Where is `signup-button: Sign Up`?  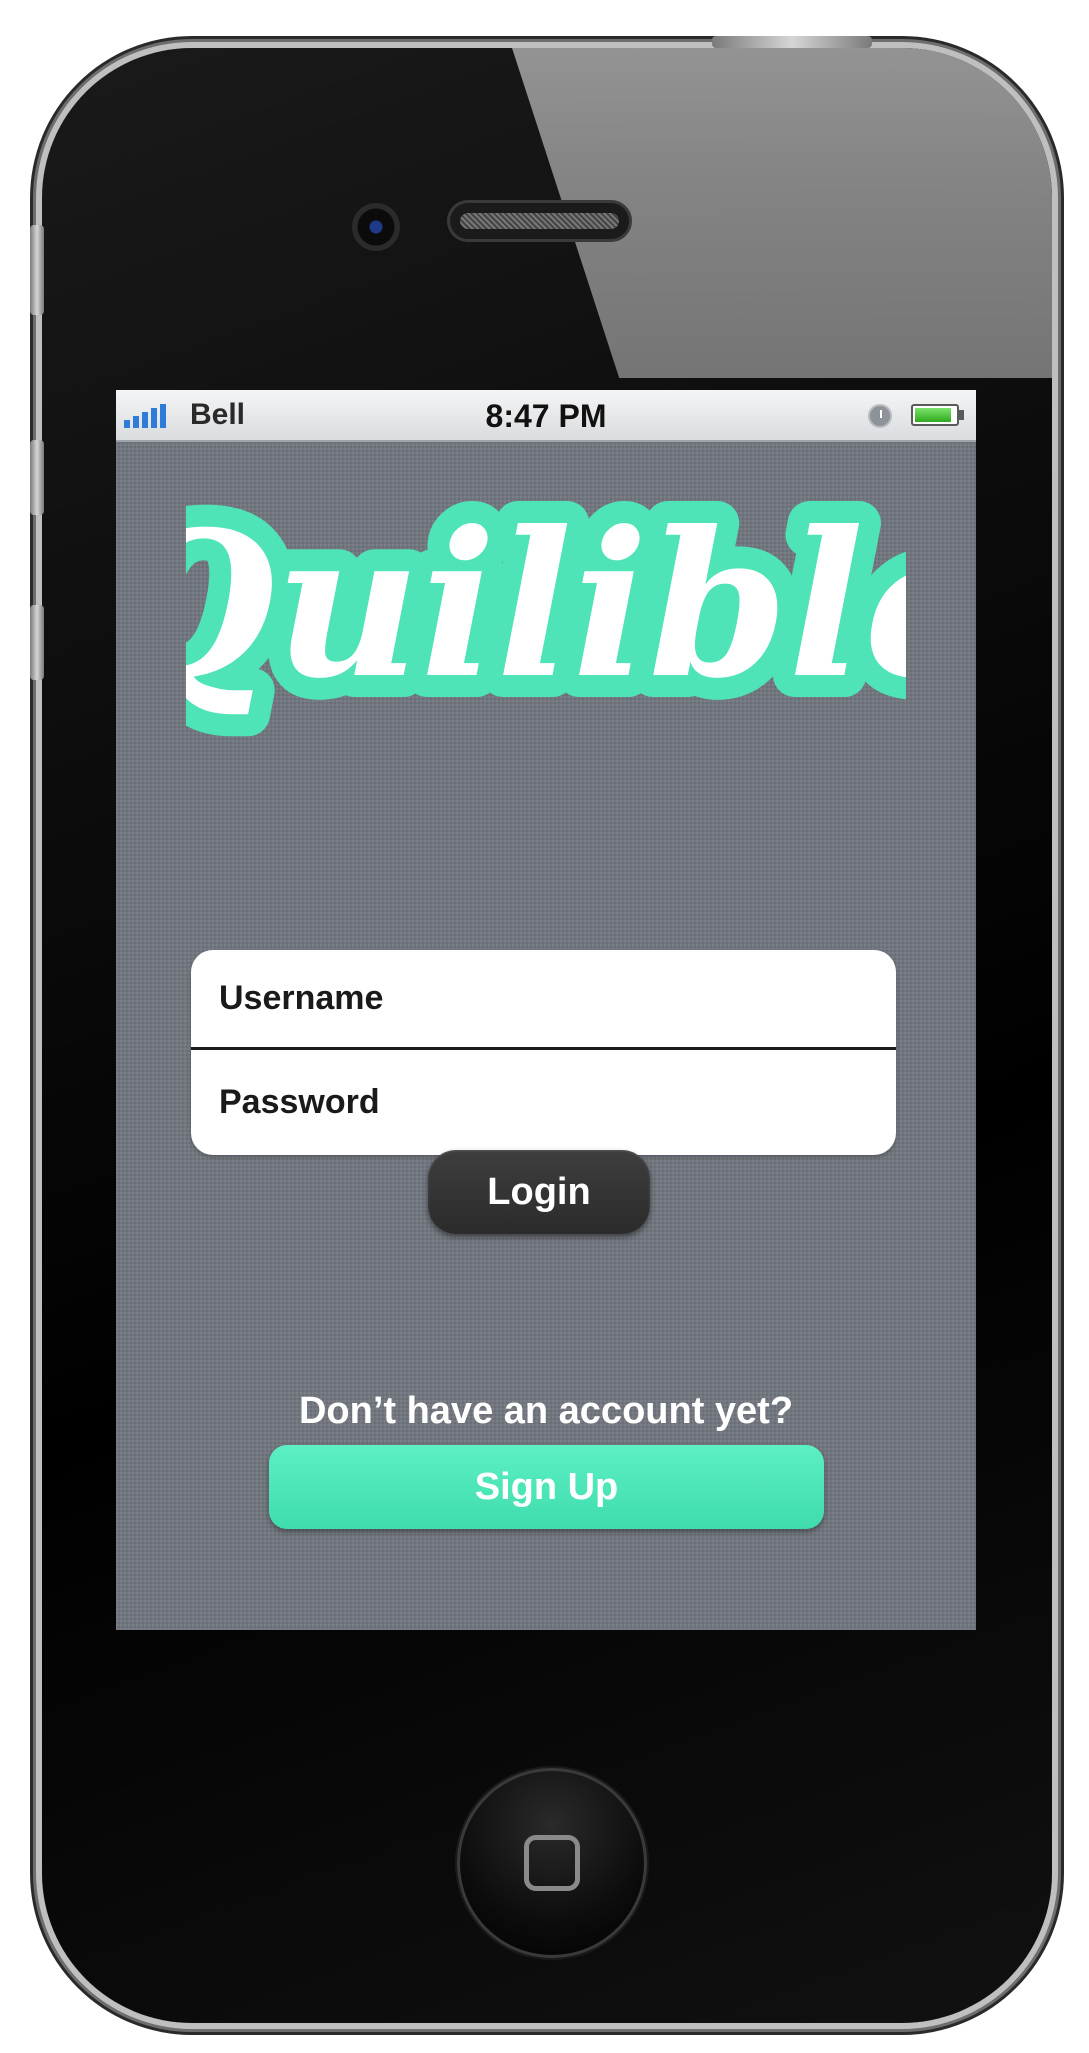 signup-button: Sign Up is located at coordinates (546, 1487).